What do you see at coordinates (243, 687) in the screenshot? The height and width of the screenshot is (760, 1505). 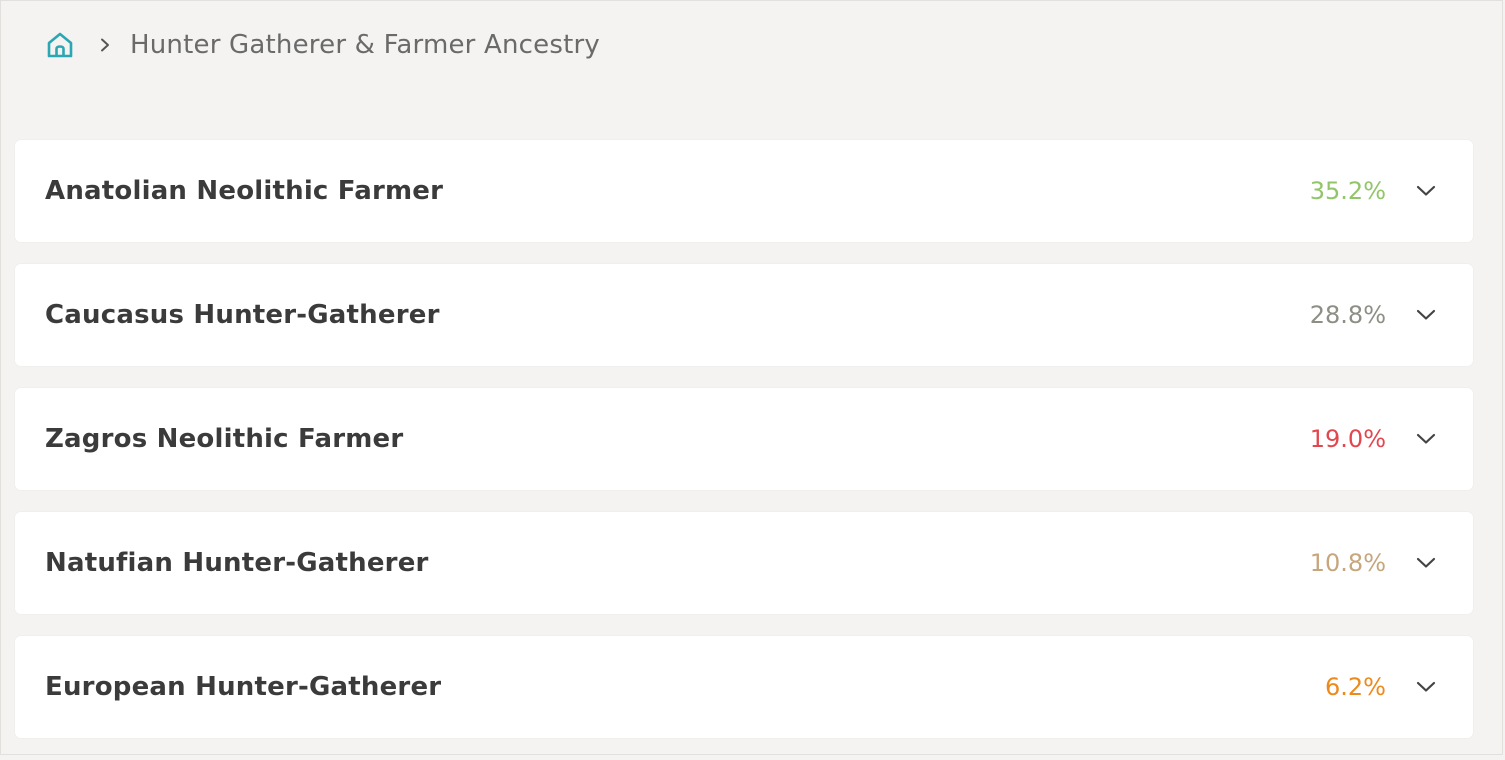 I see `ancestry-name: European Hunter-Gatherer` at bounding box center [243, 687].